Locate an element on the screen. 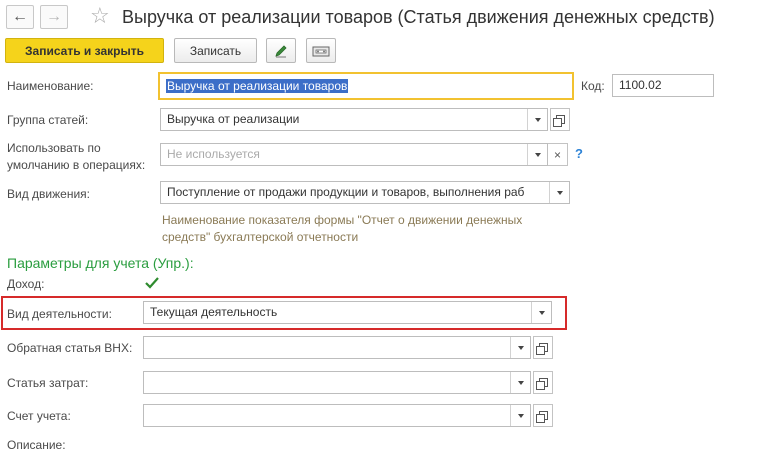 Image resolution: width=760 pixels, height=454 pixels. printer-icon is located at coordinates (321, 51).